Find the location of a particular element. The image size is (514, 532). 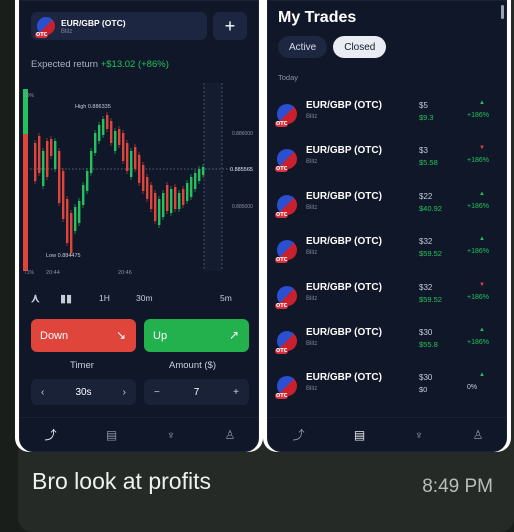

trade-row: OTC EUR/GBP (OTC) Blitz $3 $5.58 ▼ +186% is located at coordinates (388, 162).